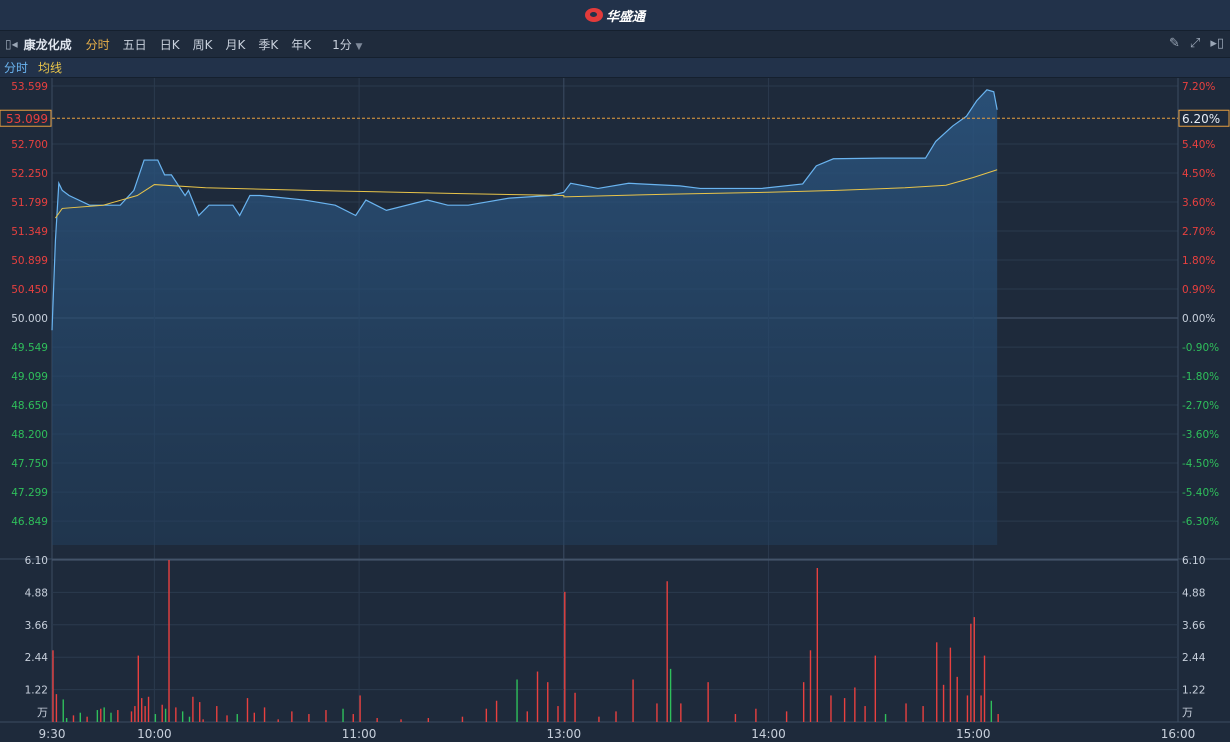  I want to click on price-tick-label: 52.250, so click(29, 174).